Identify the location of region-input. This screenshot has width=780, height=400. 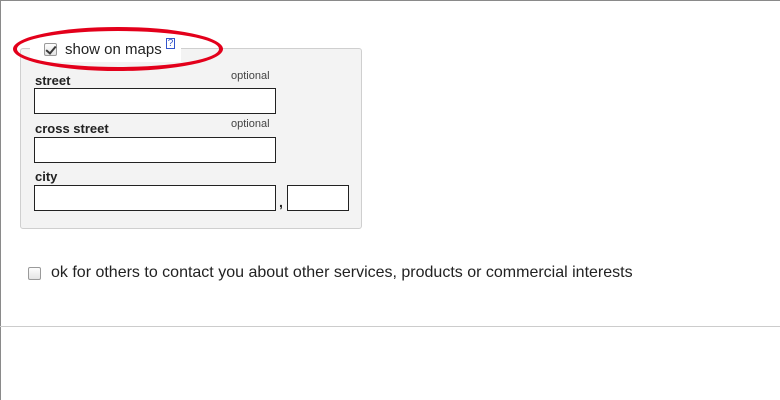
(318, 198).